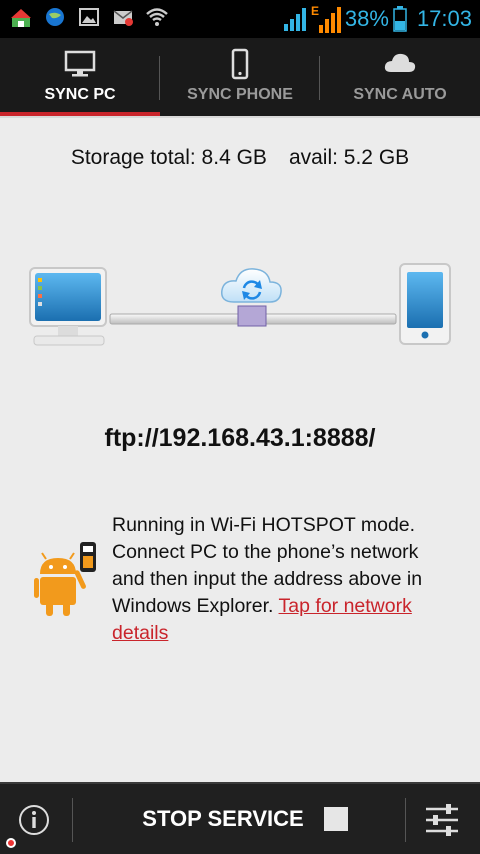 The image size is (480, 854). I want to click on notification-dot, so click(11, 843).